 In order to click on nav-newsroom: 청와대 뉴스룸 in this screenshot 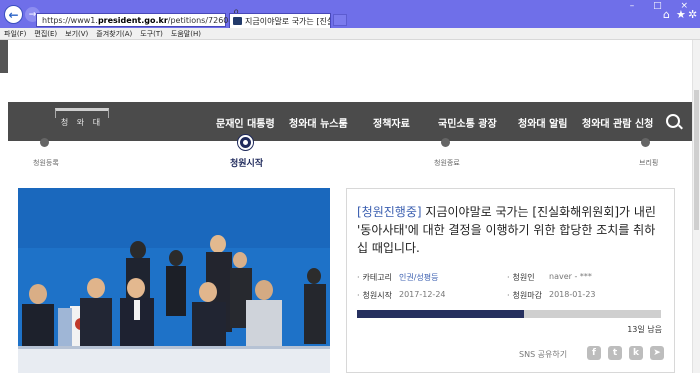, I will do `click(318, 122)`.